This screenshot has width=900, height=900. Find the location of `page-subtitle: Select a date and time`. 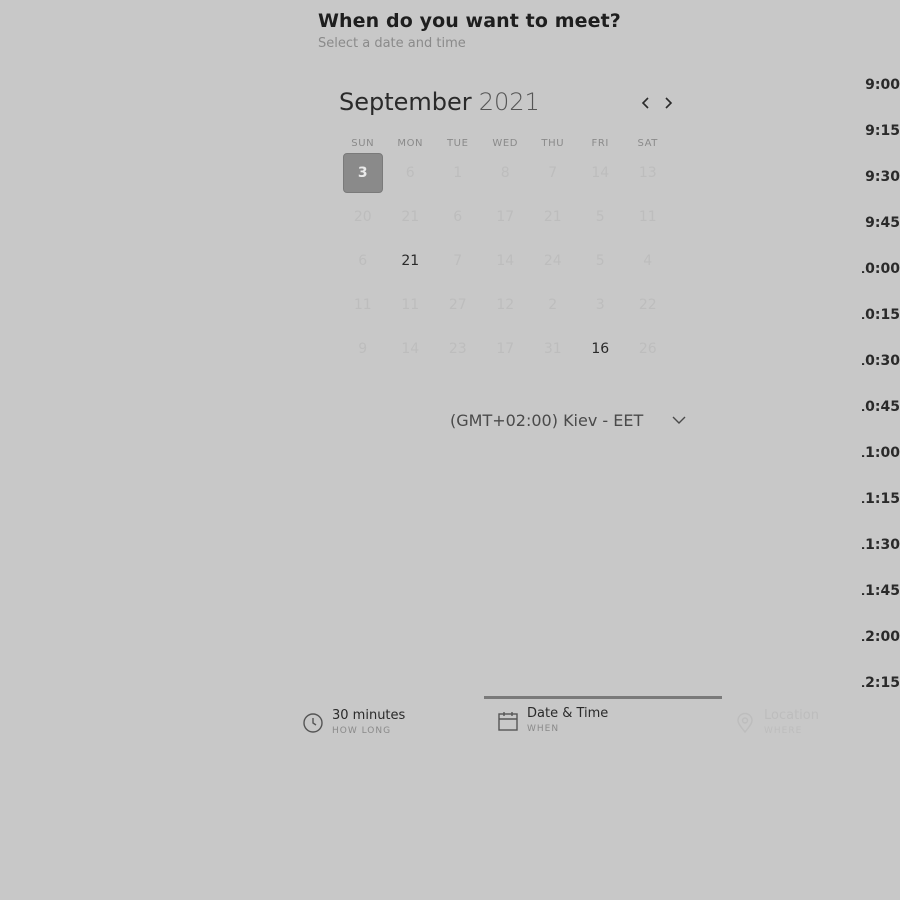

page-subtitle: Select a date and time is located at coordinates (392, 43).